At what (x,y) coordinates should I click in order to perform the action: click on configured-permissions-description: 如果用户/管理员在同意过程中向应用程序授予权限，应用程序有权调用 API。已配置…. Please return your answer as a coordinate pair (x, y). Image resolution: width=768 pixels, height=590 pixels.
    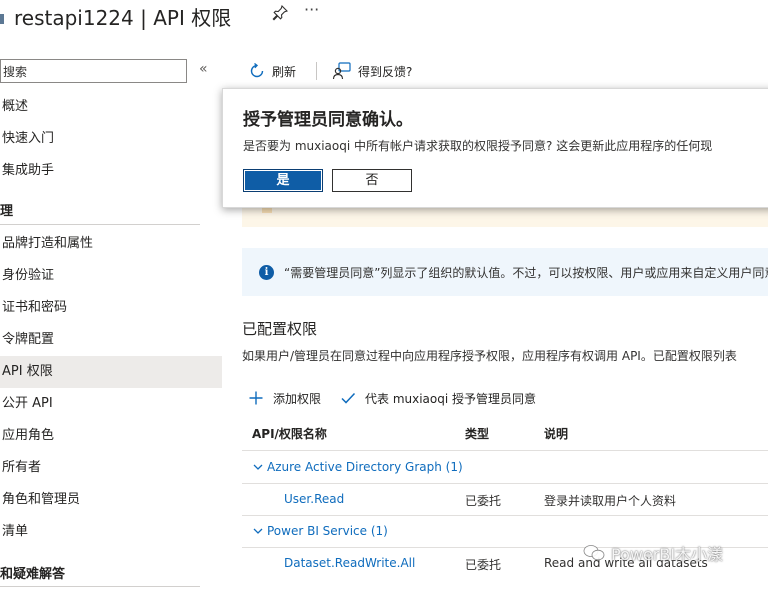
    Looking at the image, I should click on (489, 356).